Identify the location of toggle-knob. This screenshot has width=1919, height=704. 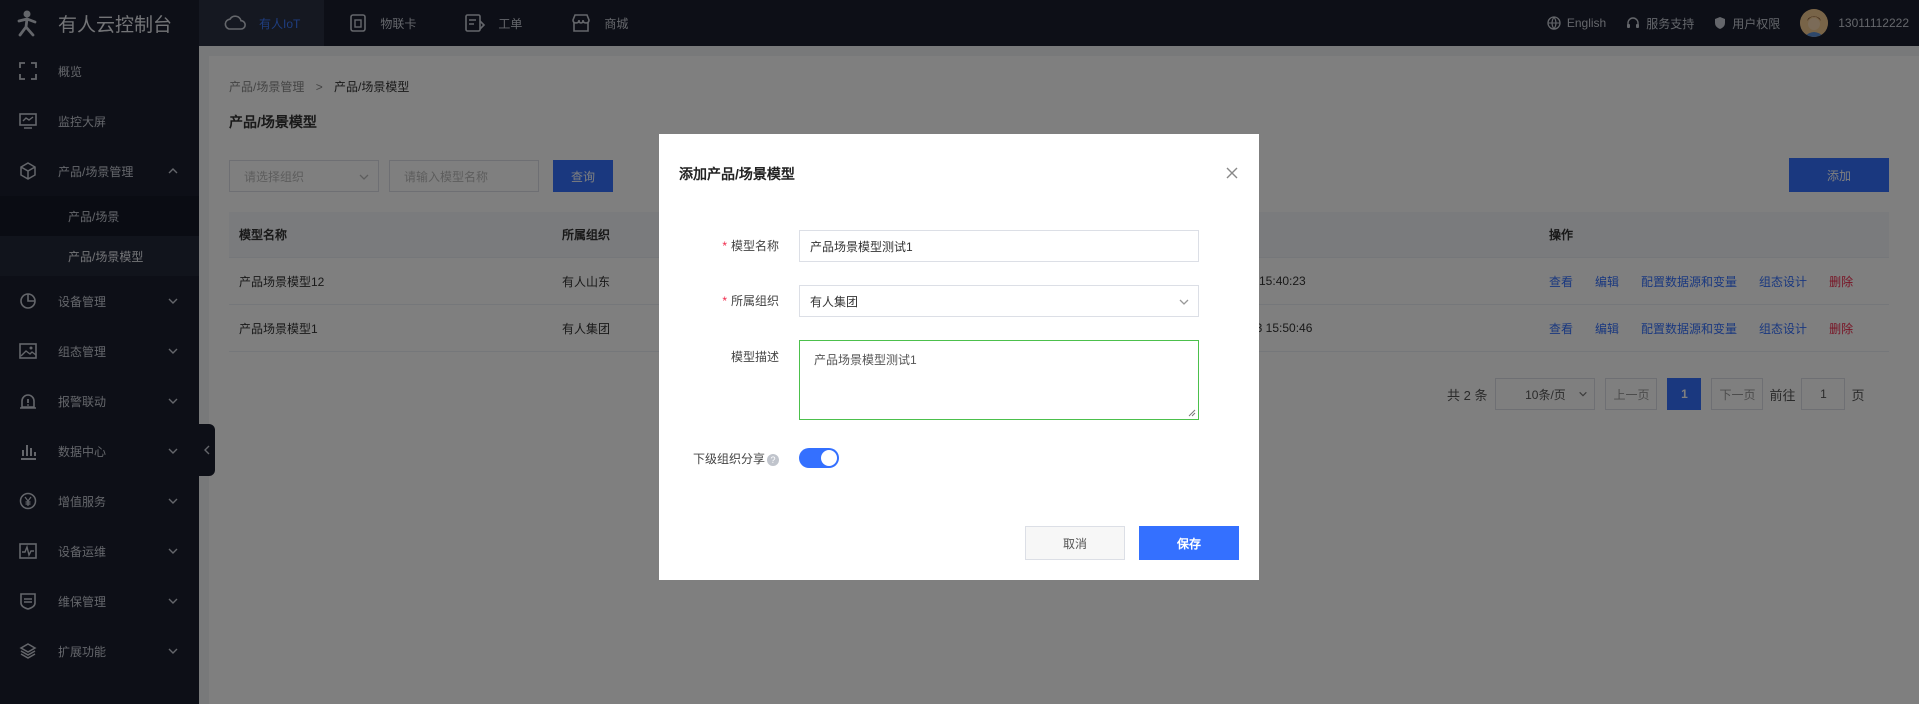
(829, 458).